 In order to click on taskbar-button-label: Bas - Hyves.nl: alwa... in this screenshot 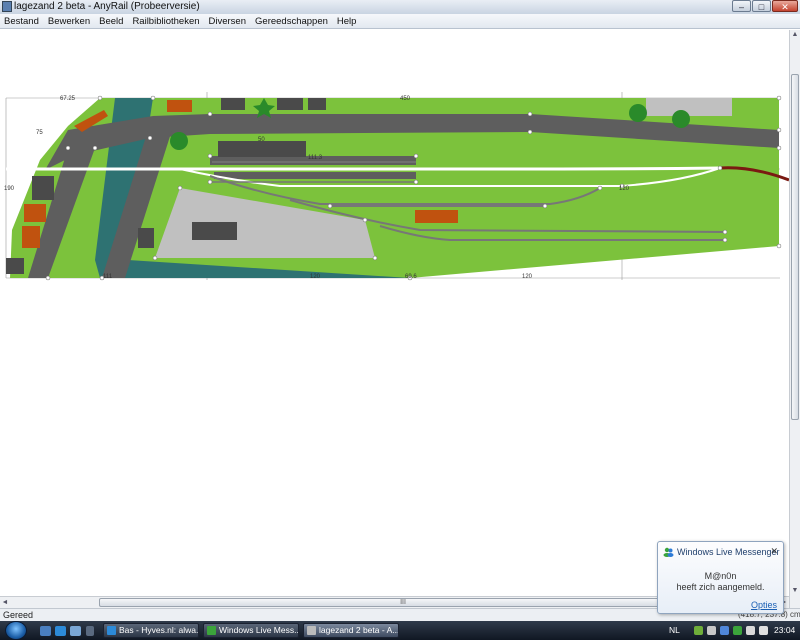, I will do `click(159, 630)`.